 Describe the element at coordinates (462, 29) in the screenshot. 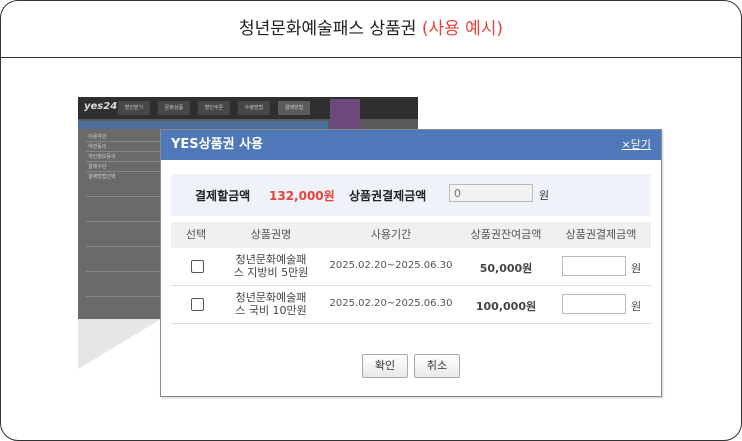

I see `page-title-highlight: (사용 예시)` at that location.